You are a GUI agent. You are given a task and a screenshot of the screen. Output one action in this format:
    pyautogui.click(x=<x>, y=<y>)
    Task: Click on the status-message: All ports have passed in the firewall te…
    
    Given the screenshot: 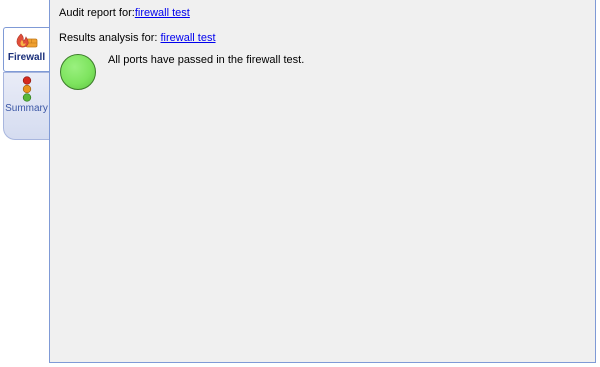 What is the action you would take?
    pyautogui.click(x=206, y=60)
    